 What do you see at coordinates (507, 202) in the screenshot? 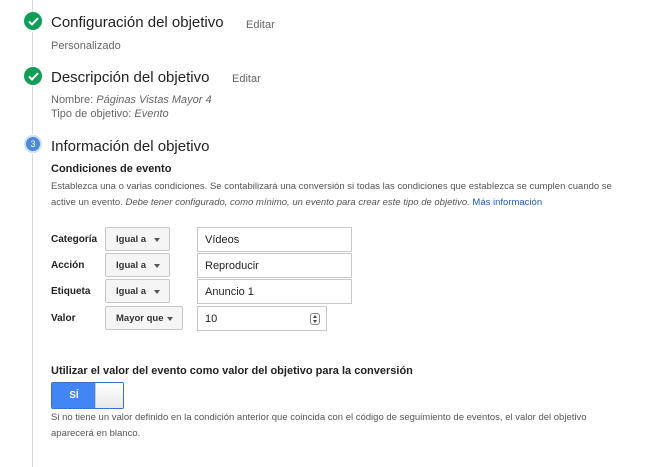
I see `more-info-link: Más información` at bounding box center [507, 202].